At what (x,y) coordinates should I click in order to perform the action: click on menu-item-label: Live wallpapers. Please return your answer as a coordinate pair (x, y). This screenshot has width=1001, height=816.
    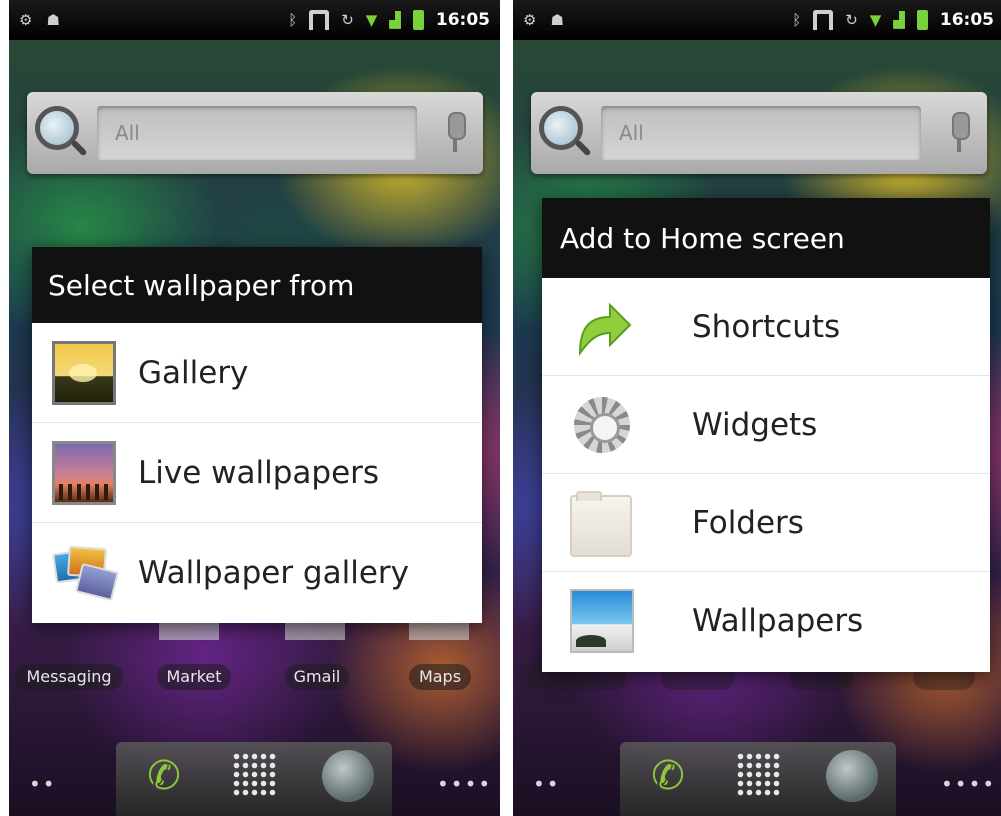
    Looking at the image, I should click on (259, 472).